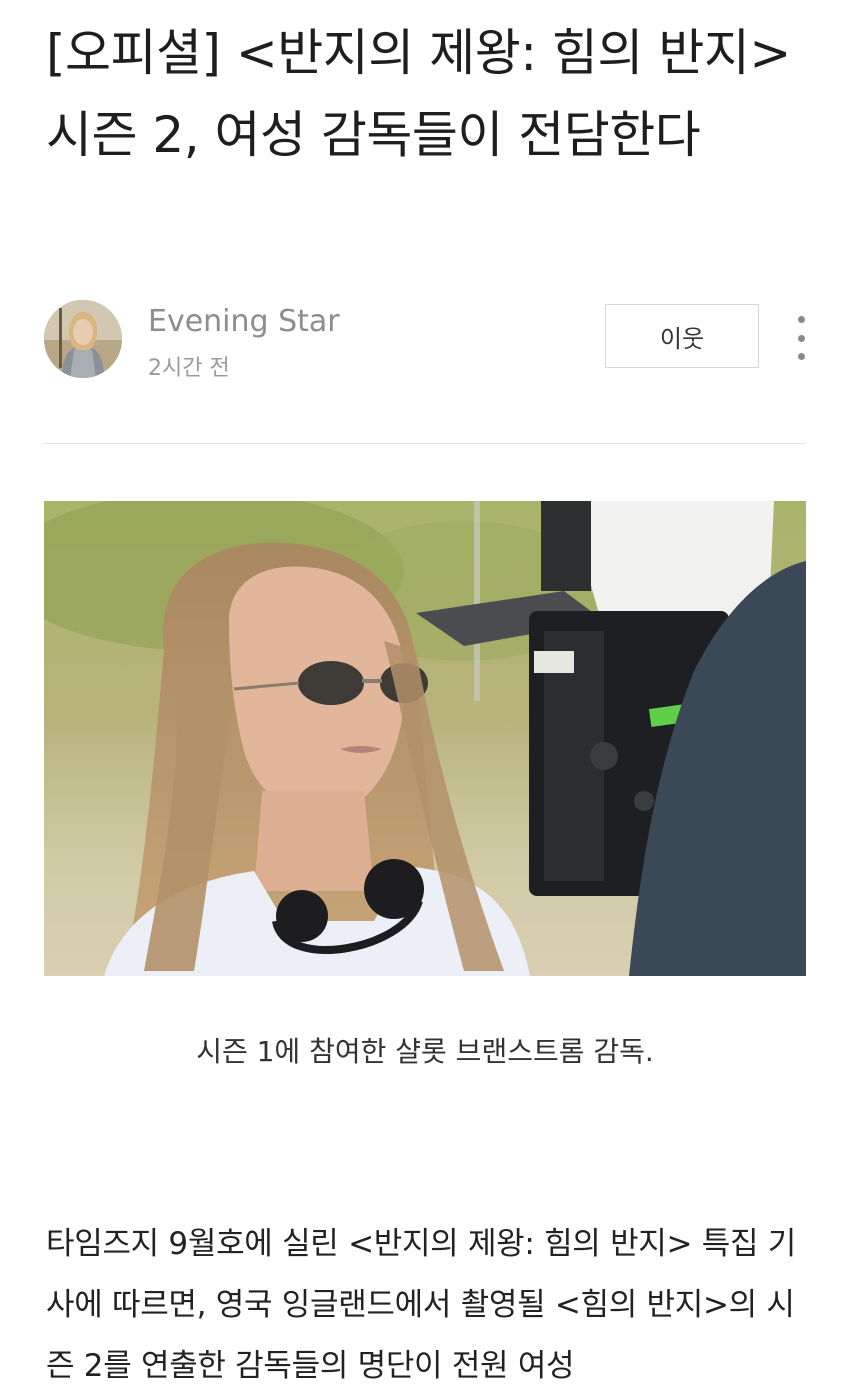  What do you see at coordinates (83, 339) in the screenshot?
I see `author-avatar` at bounding box center [83, 339].